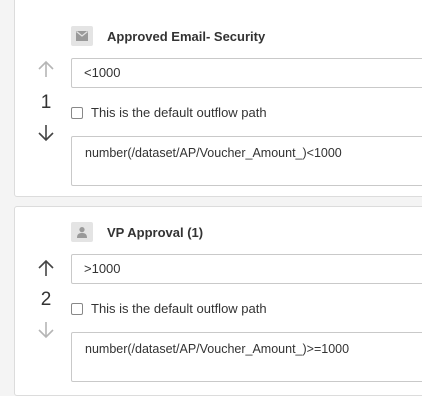 The width and height of the screenshot is (422, 396). What do you see at coordinates (246, 161) in the screenshot?
I see `expression-field: number(/dataset/AP/Voucher_Amount_)<1000` at bounding box center [246, 161].